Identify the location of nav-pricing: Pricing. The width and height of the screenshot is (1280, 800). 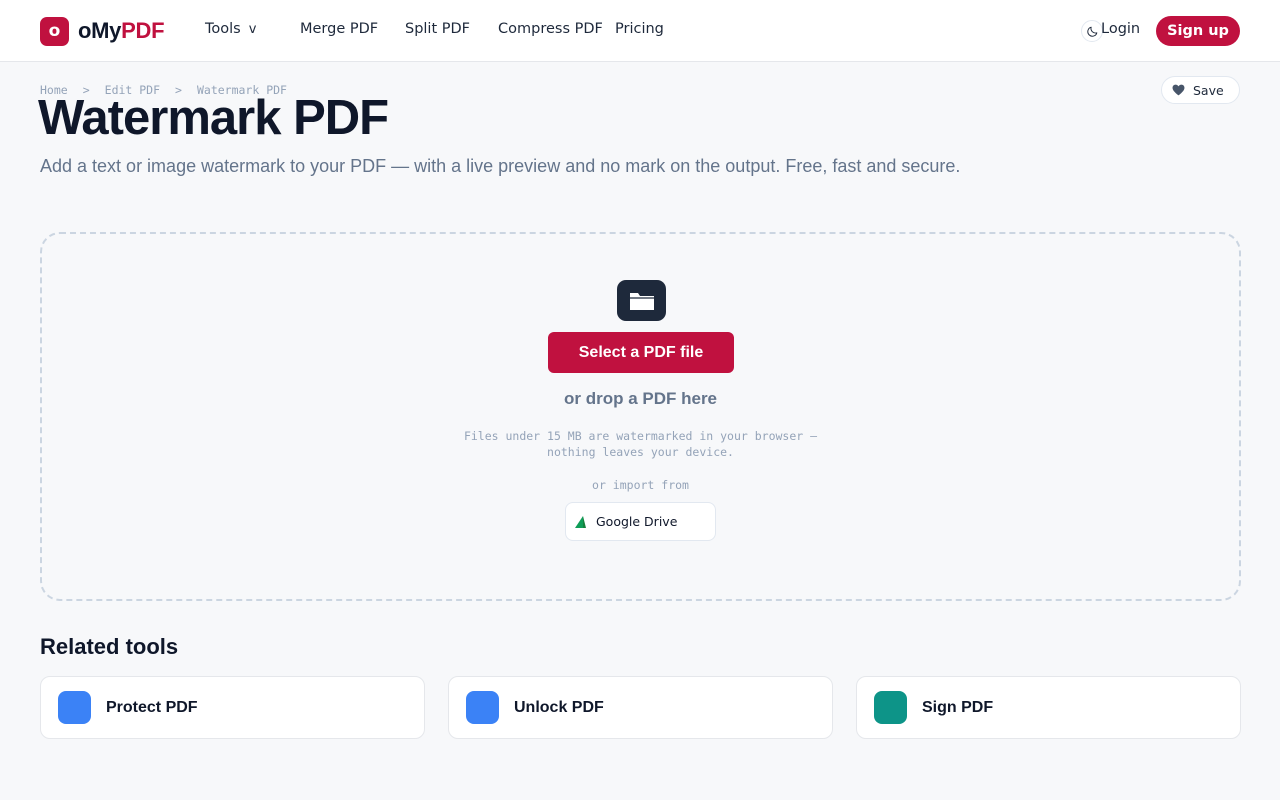
(639, 29).